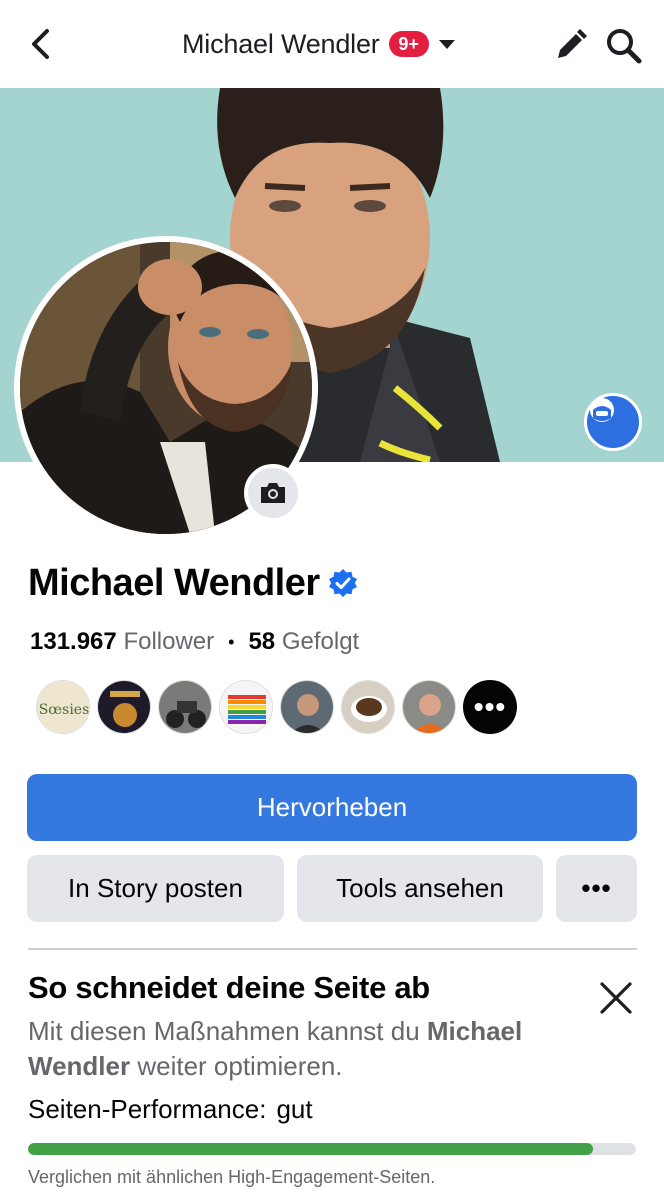 This screenshot has width=664, height=1200. What do you see at coordinates (147, 1109) in the screenshot?
I see `performance-status-label: Seiten-Performance:` at bounding box center [147, 1109].